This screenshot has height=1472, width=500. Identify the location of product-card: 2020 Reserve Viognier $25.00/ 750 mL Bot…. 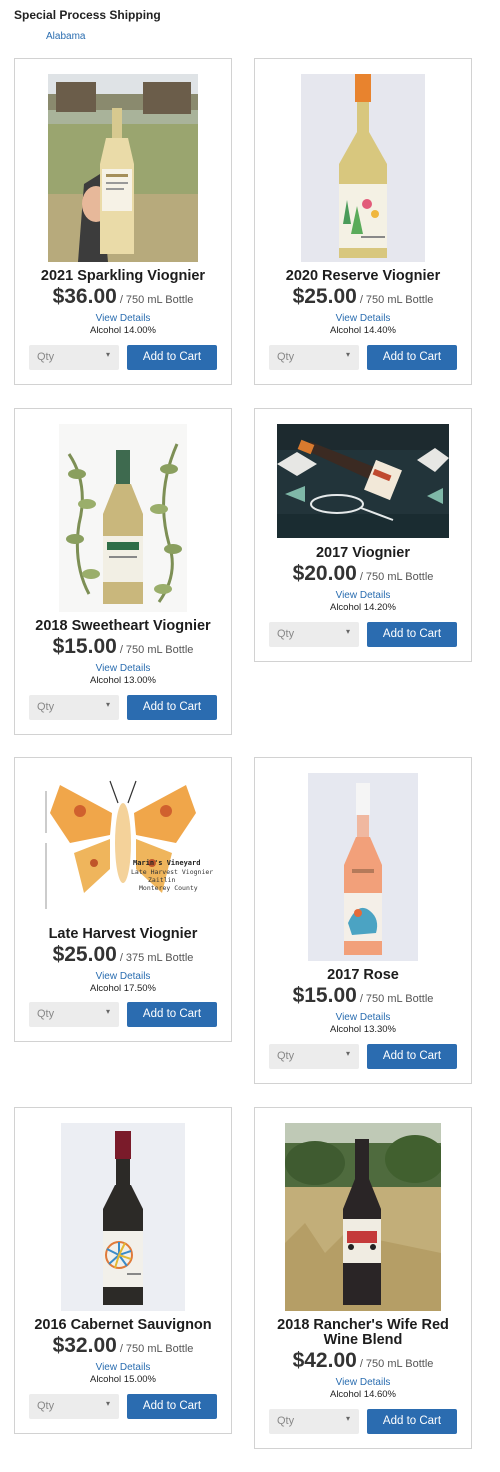
(363, 221).